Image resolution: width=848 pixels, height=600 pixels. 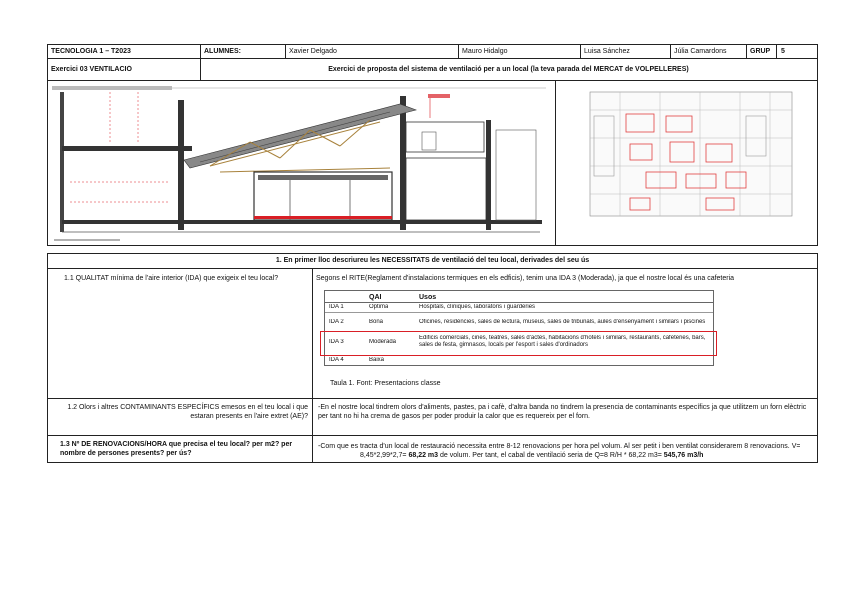 I want to click on header-border-left, so click(x=47, y=145).